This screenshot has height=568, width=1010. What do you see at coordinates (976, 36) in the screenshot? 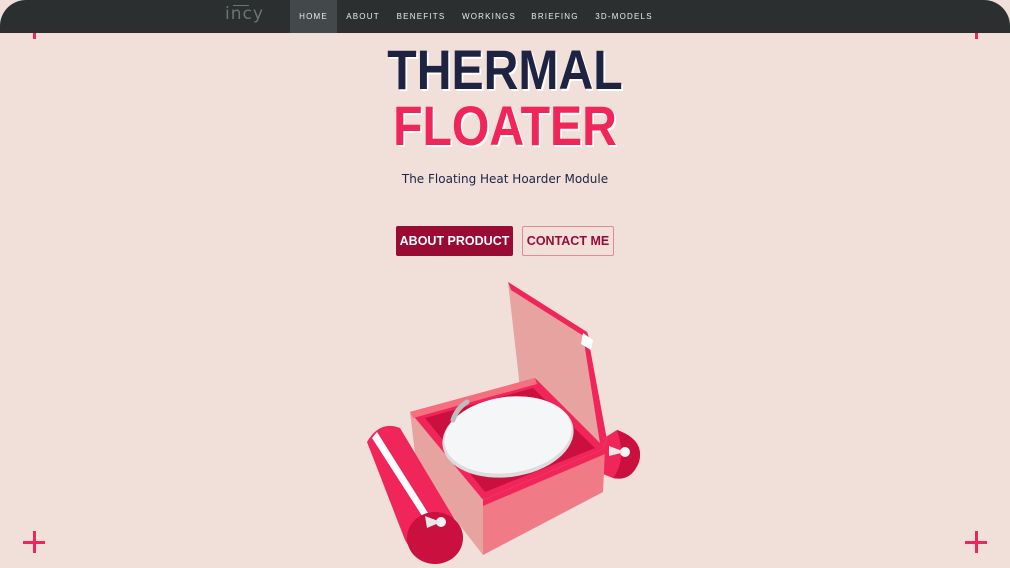
I see `corner-tick-top-right` at bounding box center [976, 36].